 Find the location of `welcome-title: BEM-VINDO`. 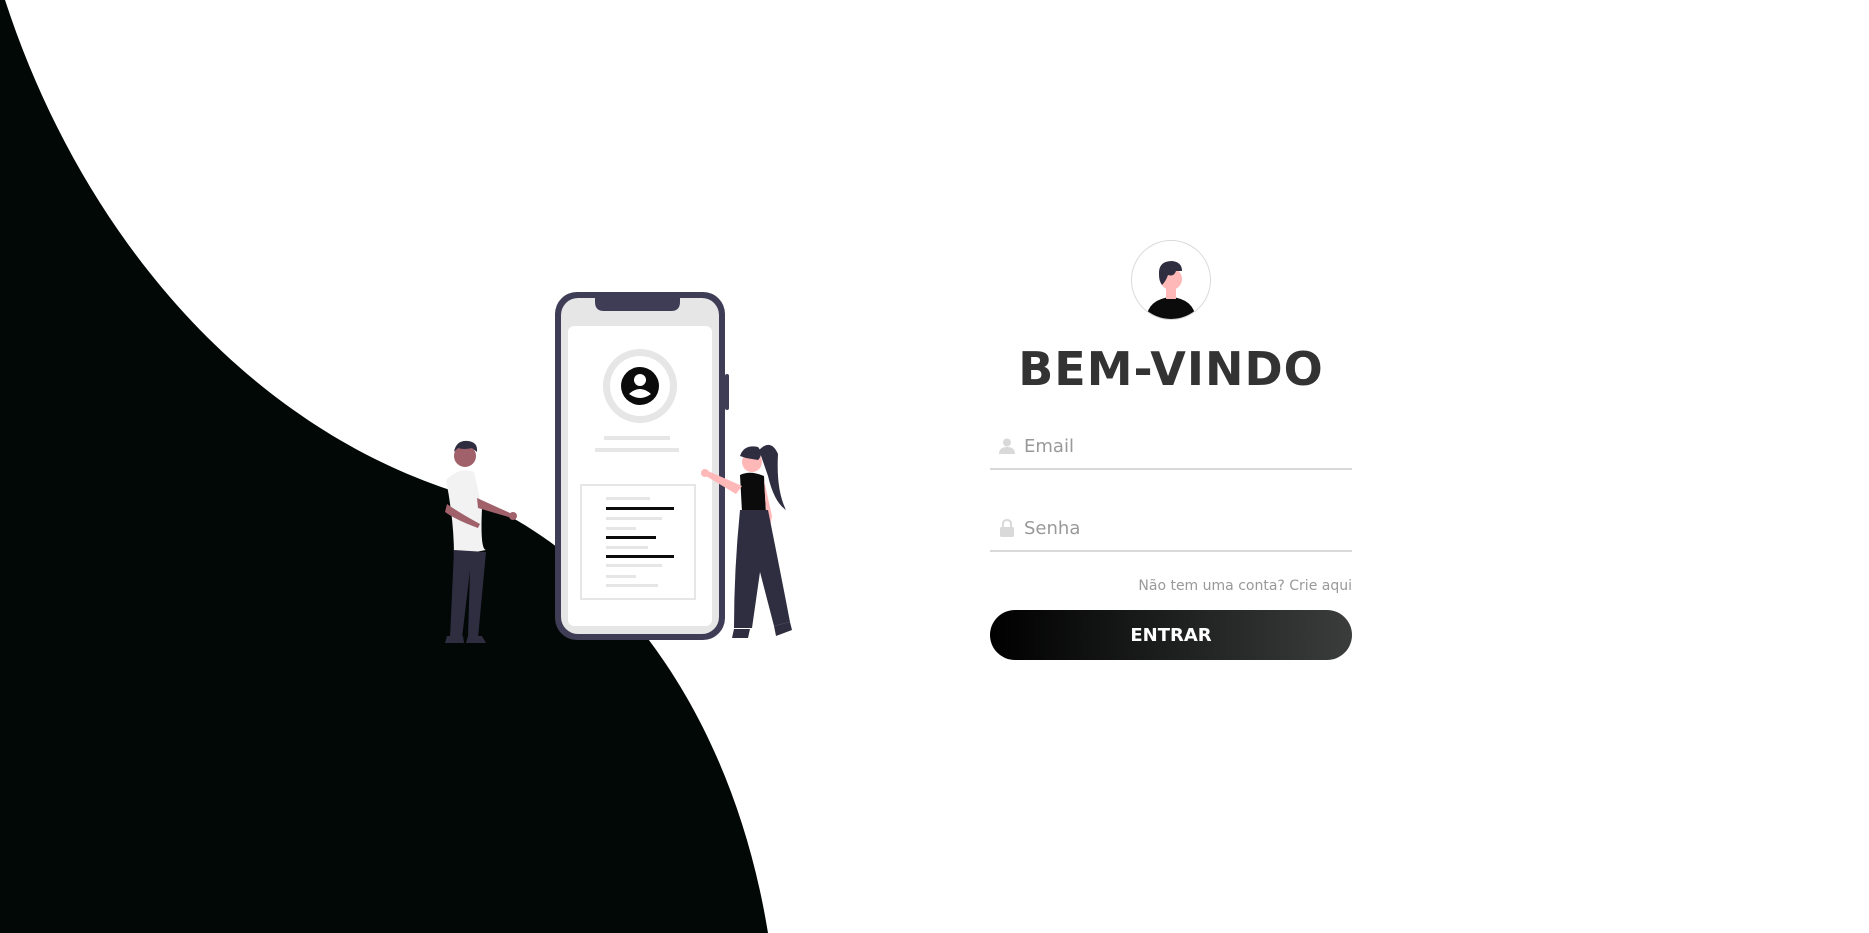

welcome-title: BEM-VINDO is located at coordinates (1171, 369).